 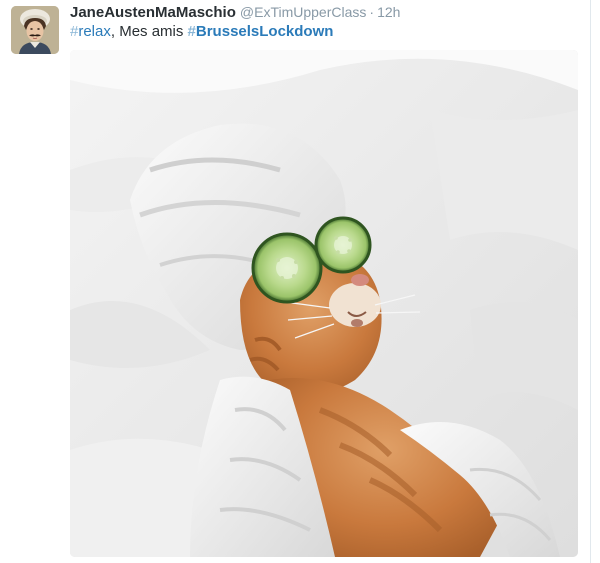 I want to click on hashtag-brusselslockdown: #BrusselsLockdown, so click(x=261, y=31).